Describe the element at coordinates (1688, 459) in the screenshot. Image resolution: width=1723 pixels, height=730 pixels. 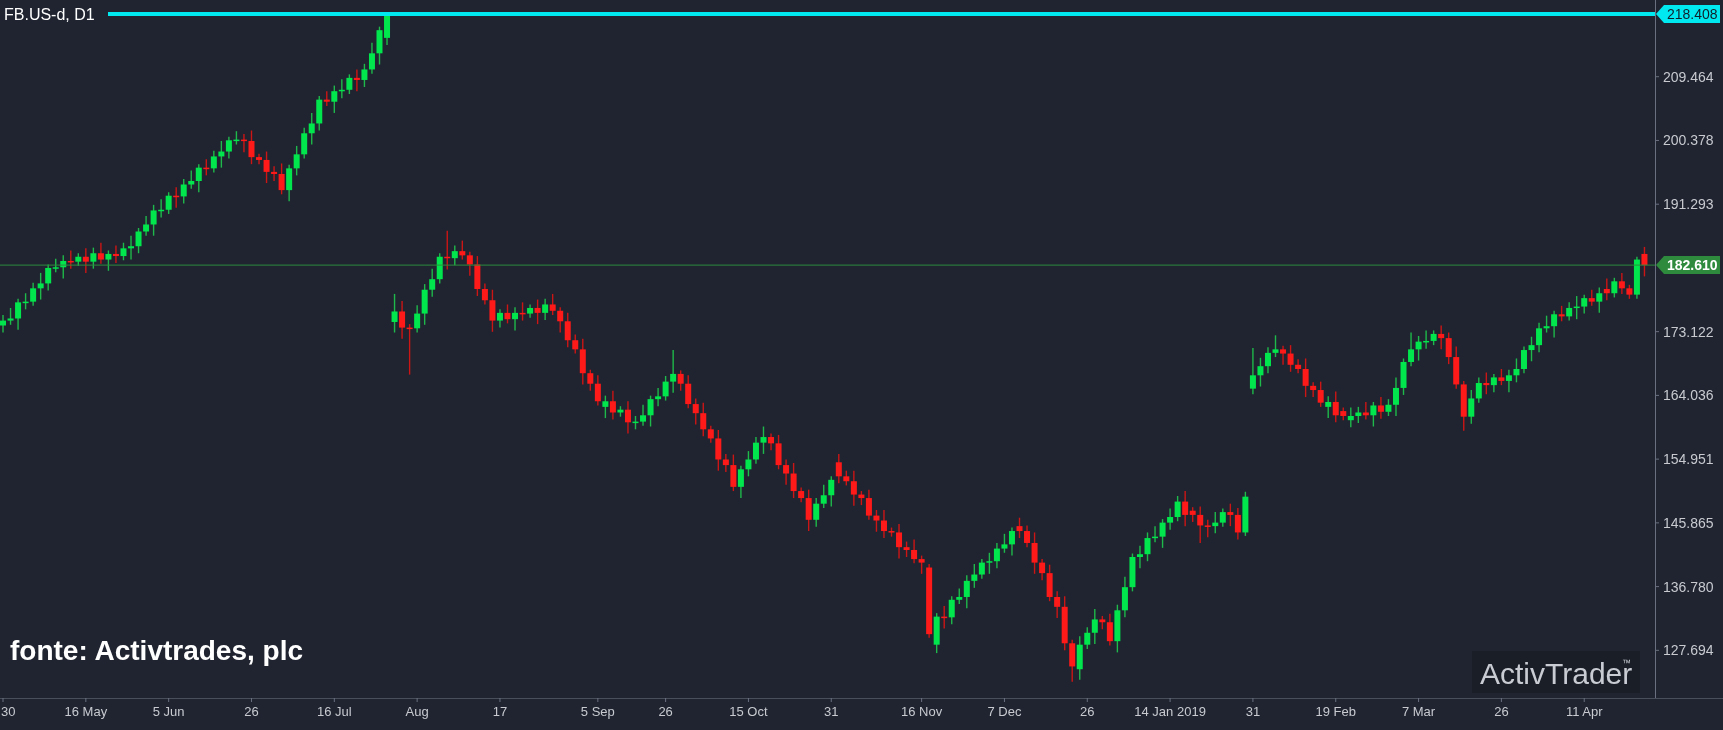
I see `price-axis-label: 154.951` at that location.